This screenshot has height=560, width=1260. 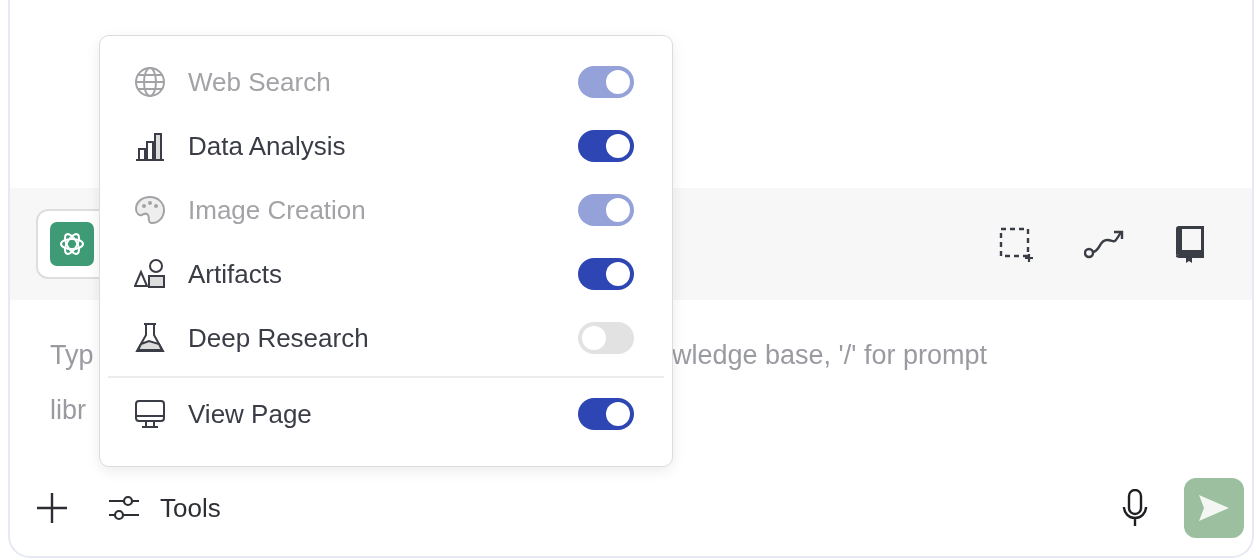 I want to click on menu-item: Deep Research, so click(x=386, y=338).